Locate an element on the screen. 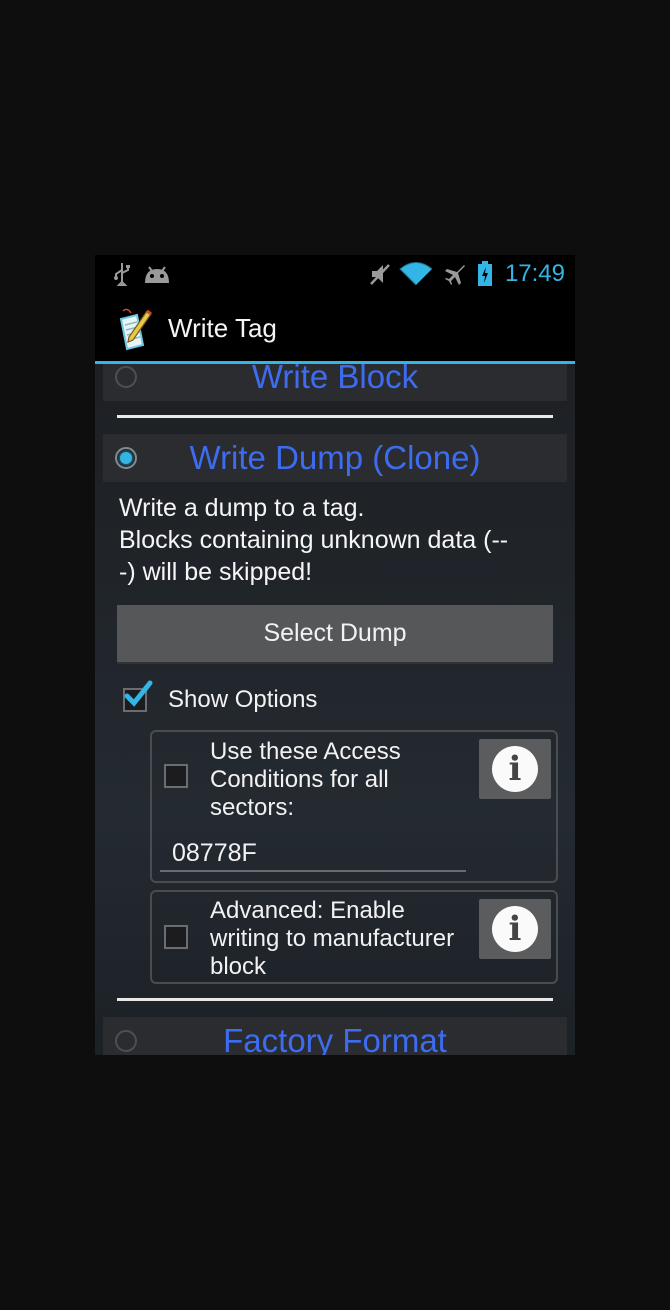 This screenshot has width=670, height=1310. write-block-option: Write Block is located at coordinates (335, 382).